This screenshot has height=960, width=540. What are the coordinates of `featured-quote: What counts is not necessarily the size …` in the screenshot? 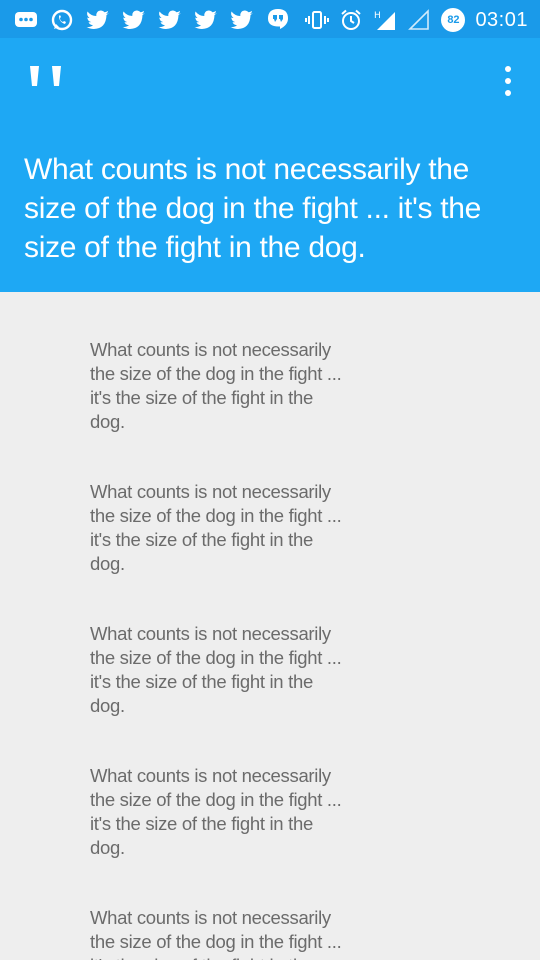 It's located at (253, 208).